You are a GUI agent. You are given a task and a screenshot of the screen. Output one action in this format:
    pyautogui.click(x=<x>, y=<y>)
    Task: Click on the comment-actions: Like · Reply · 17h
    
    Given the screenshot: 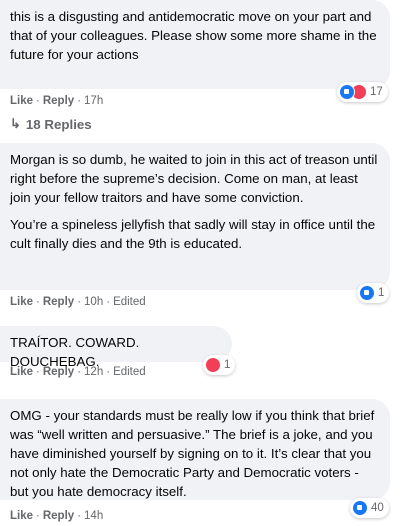 What is the action you would take?
    pyautogui.click(x=57, y=101)
    